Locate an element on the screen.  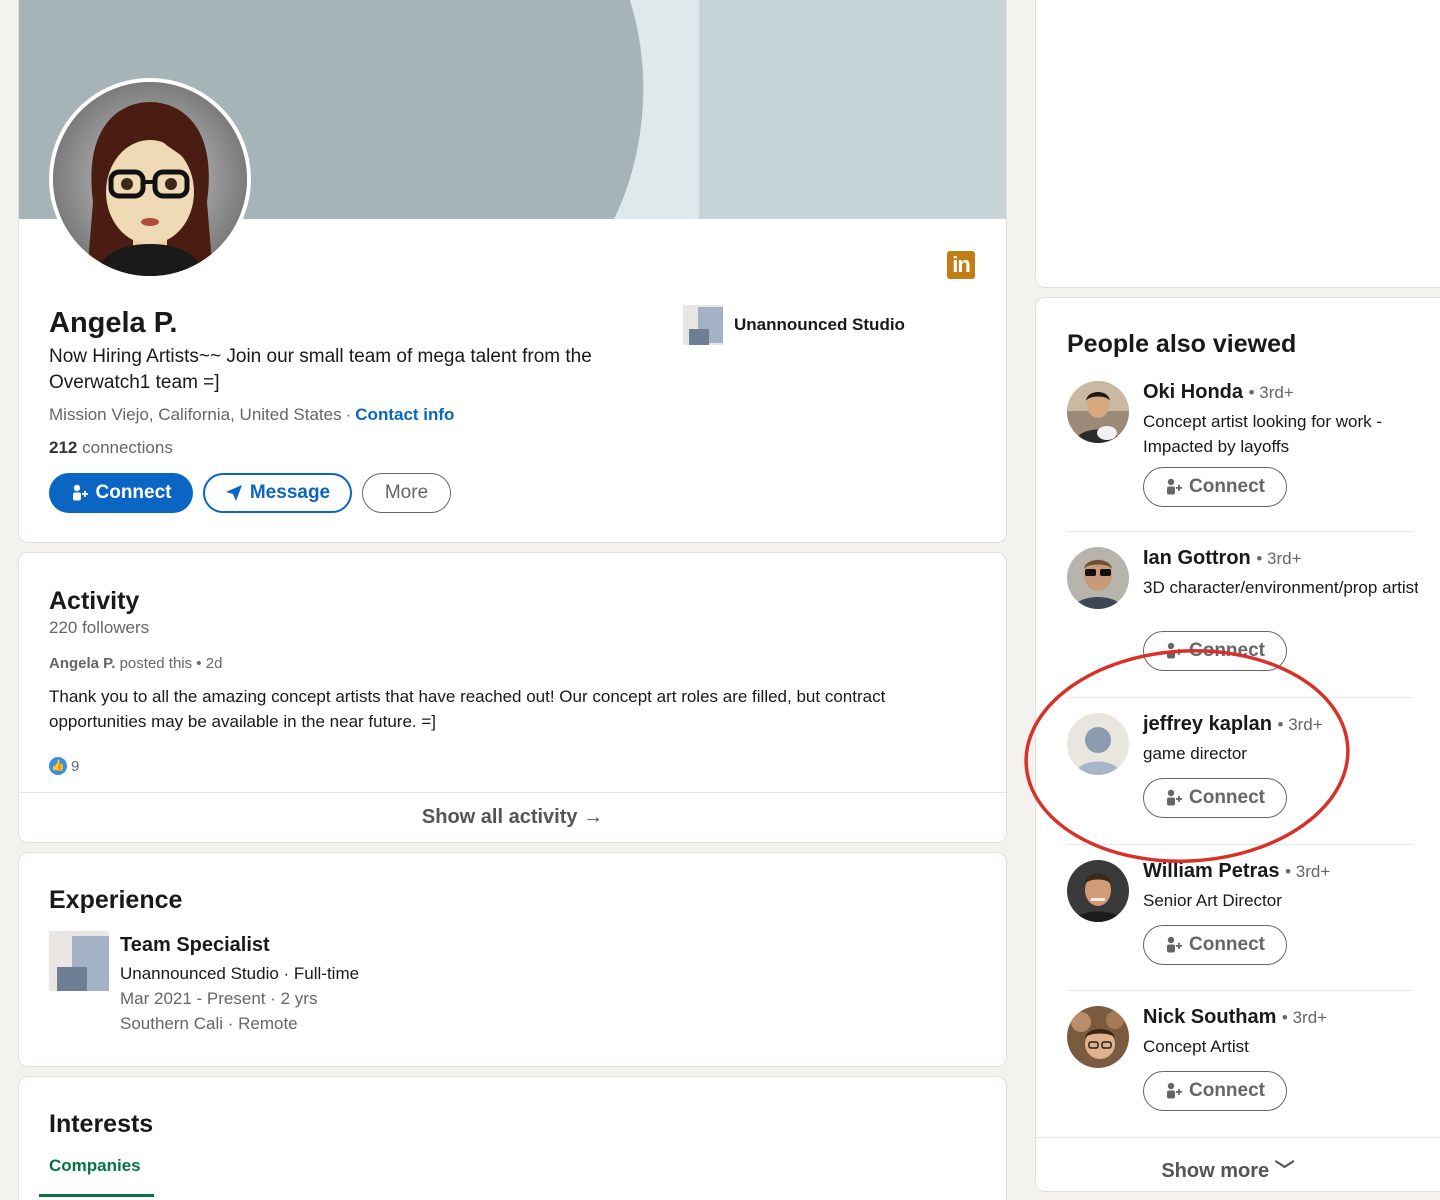
person-name: Nick Southam • 3rd+ is located at coordinates (1235, 1017).